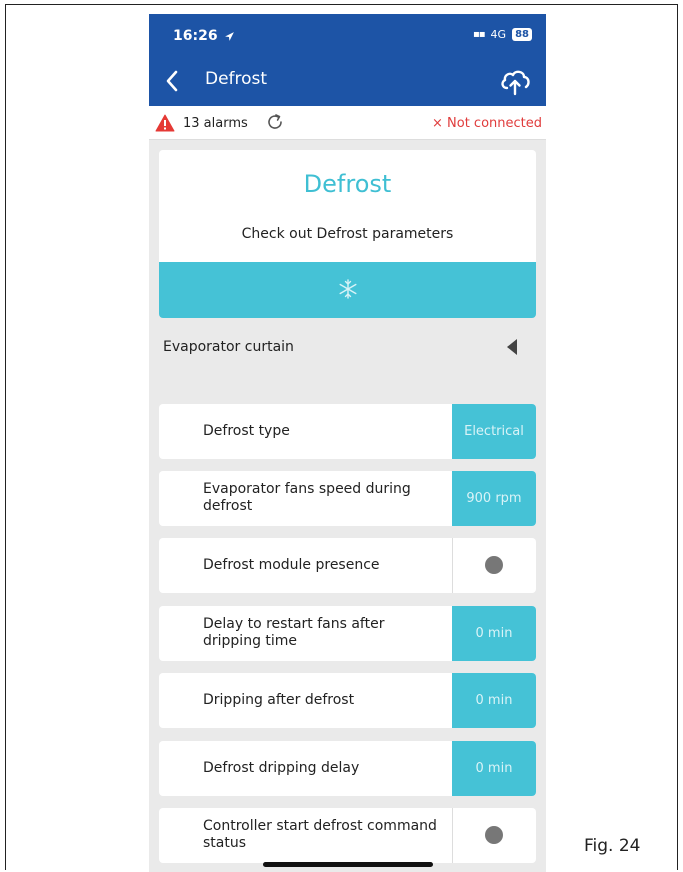 Image resolution: width=683 pixels, height=872 pixels. Describe the element at coordinates (494, 431) in the screenshot. I see `param-value-defrost-type: Electrical` at that location.